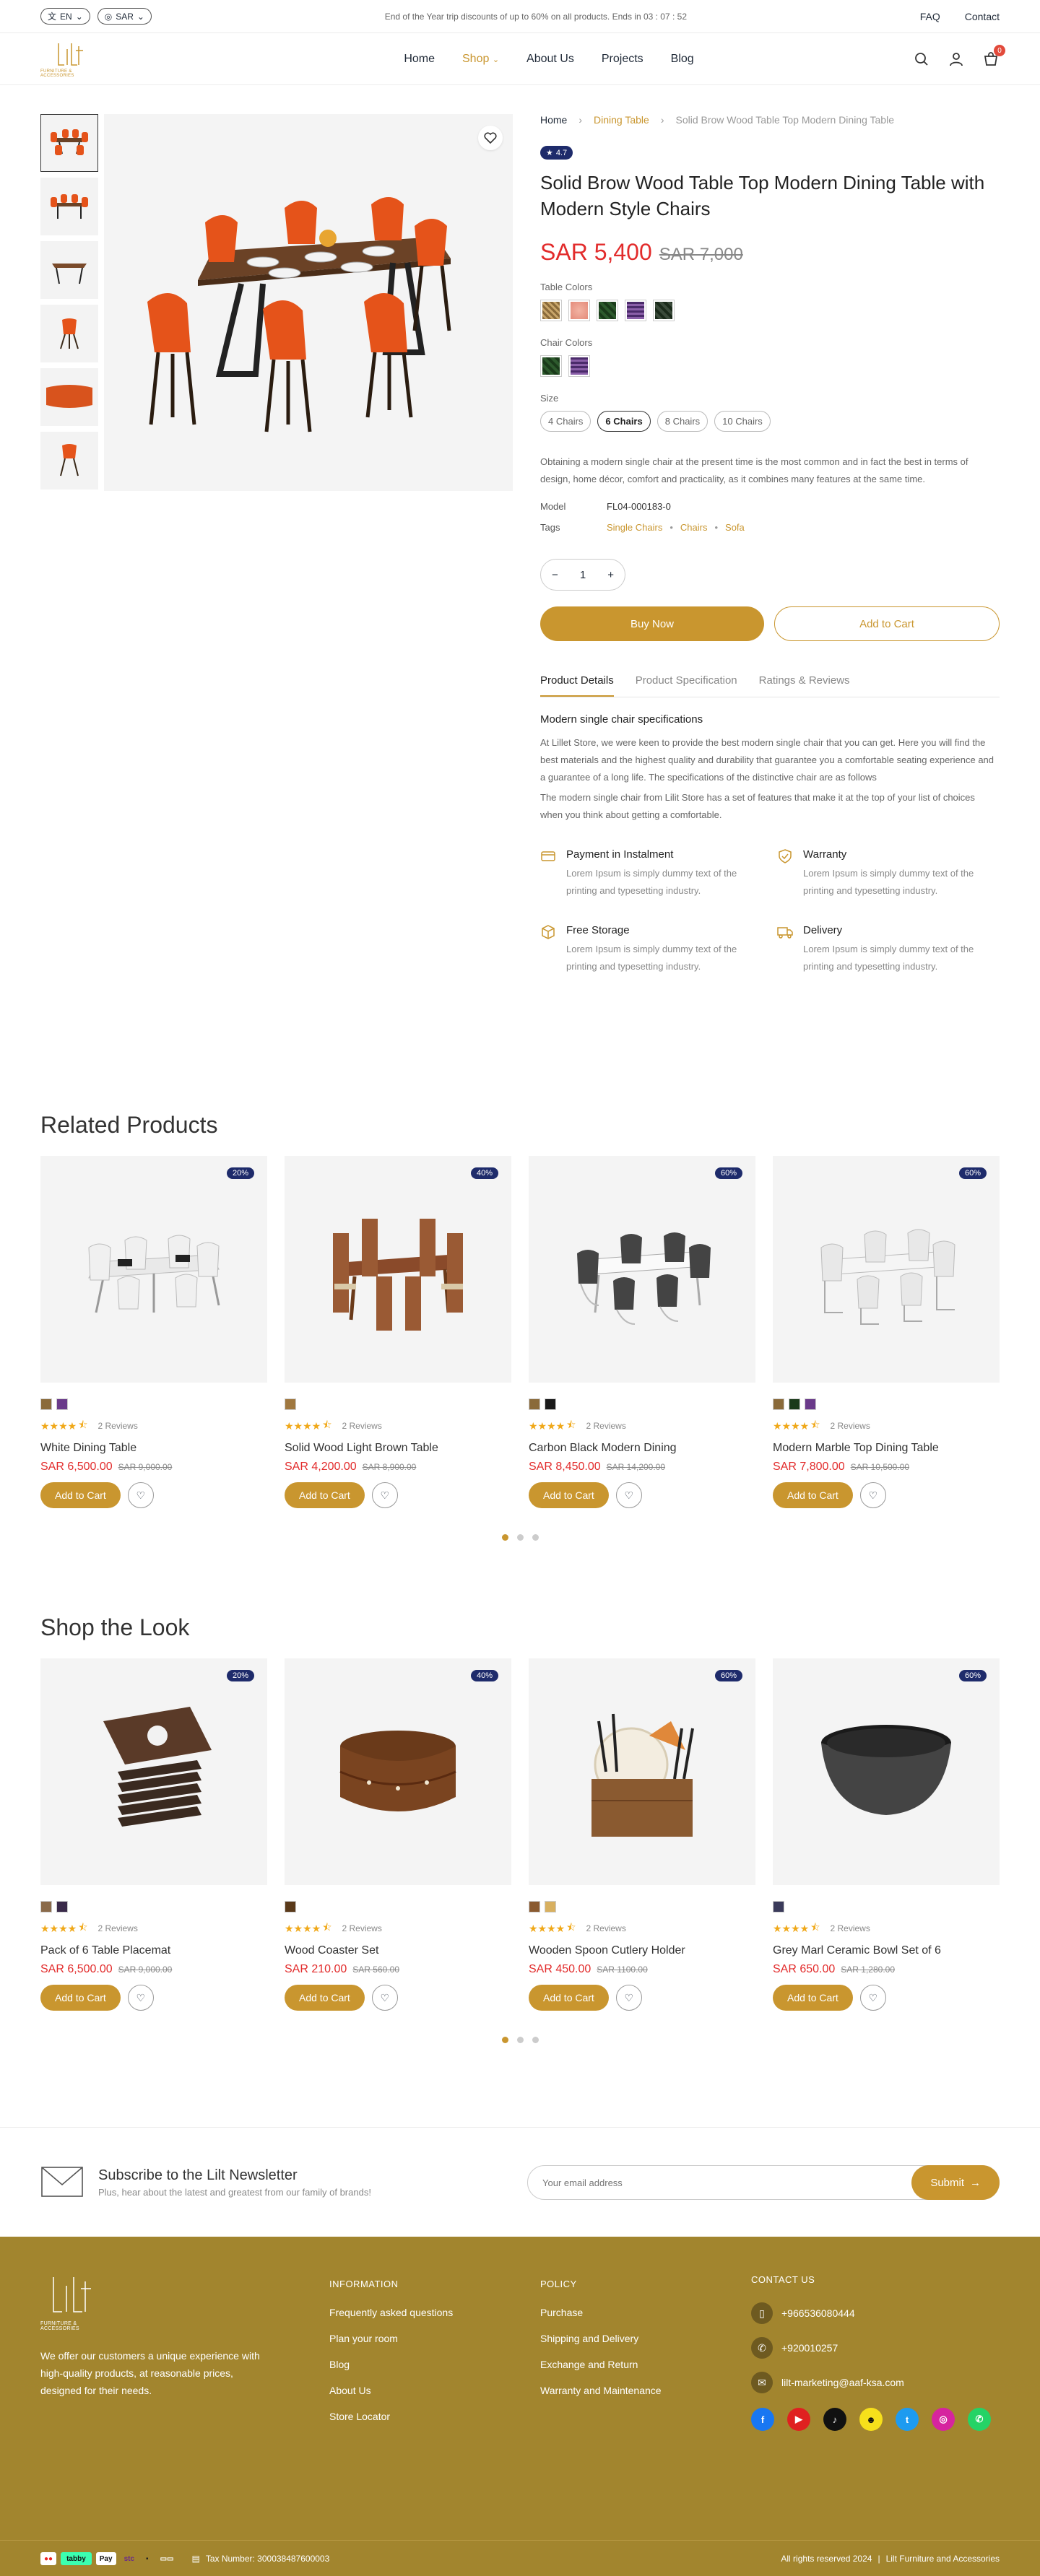  Describe the element at coordinates (621, 120) in the screenshot. I see `breadcrumb-dining-table: Dining Table` at that location.